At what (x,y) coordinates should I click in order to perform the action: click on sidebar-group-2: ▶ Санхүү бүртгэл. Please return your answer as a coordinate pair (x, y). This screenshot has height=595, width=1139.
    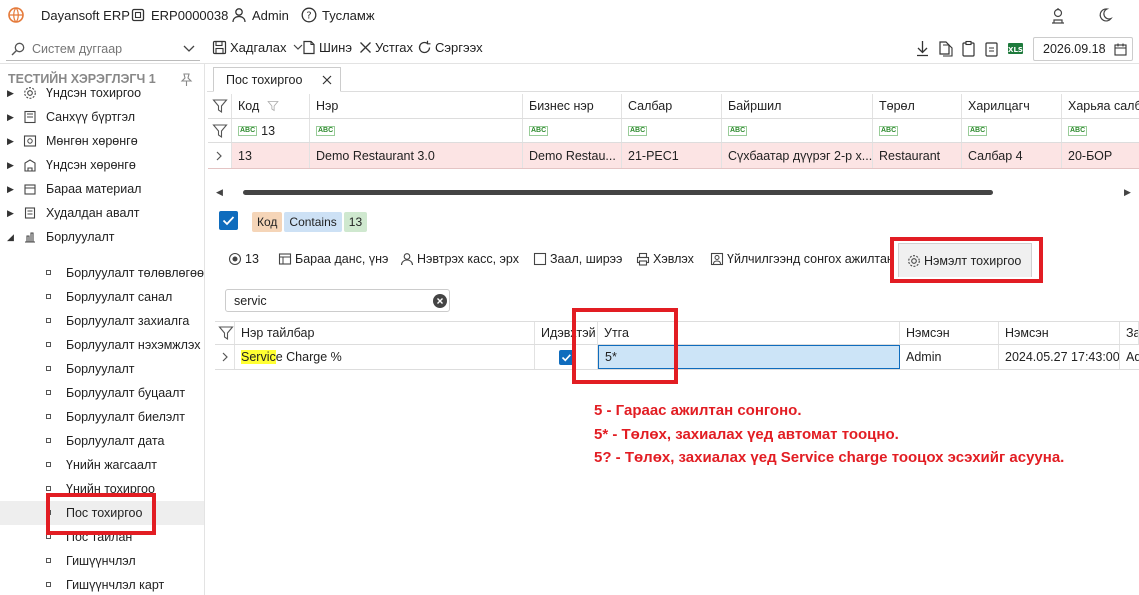
    Looking at the image, I should click on (102, 117).